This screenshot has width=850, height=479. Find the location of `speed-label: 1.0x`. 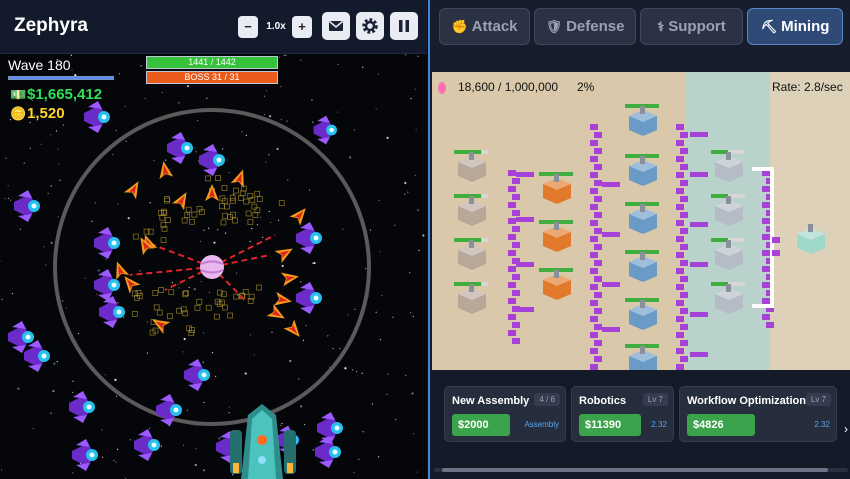

speed-label: 1.0x is located at coordinates (276, 26).